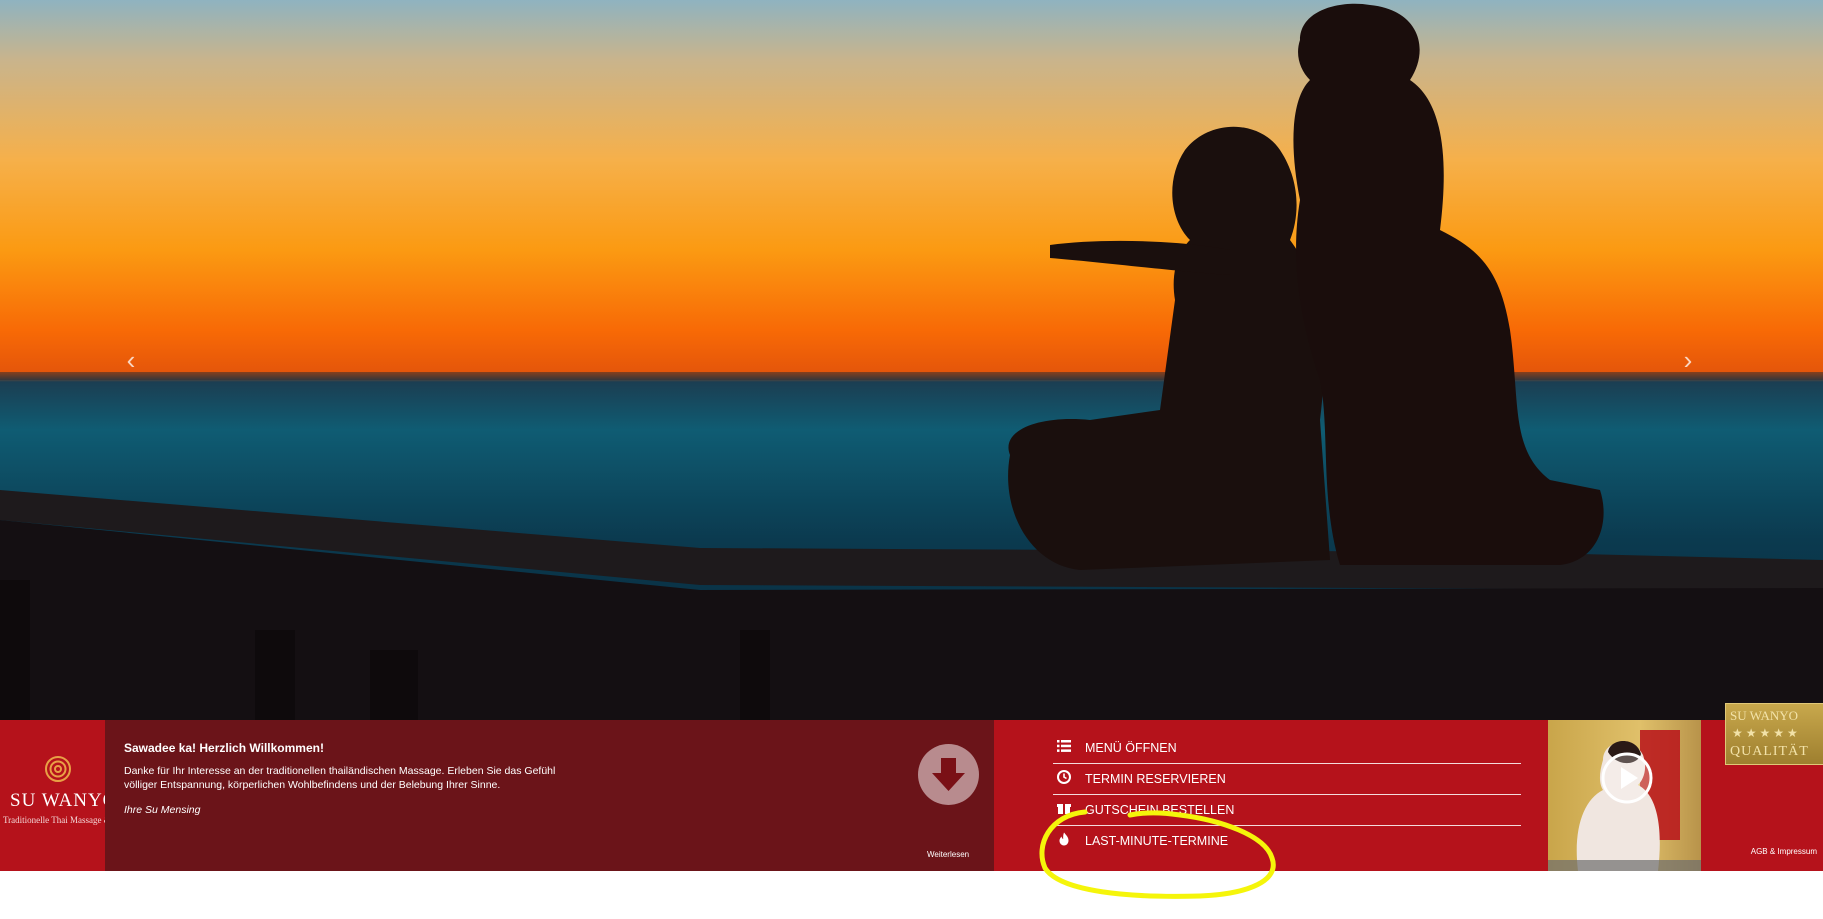 The image size is (1823, 919). I want to click on welcome-title: Sawadee ka! Herzlich Willkommen!, so click(224, 748).